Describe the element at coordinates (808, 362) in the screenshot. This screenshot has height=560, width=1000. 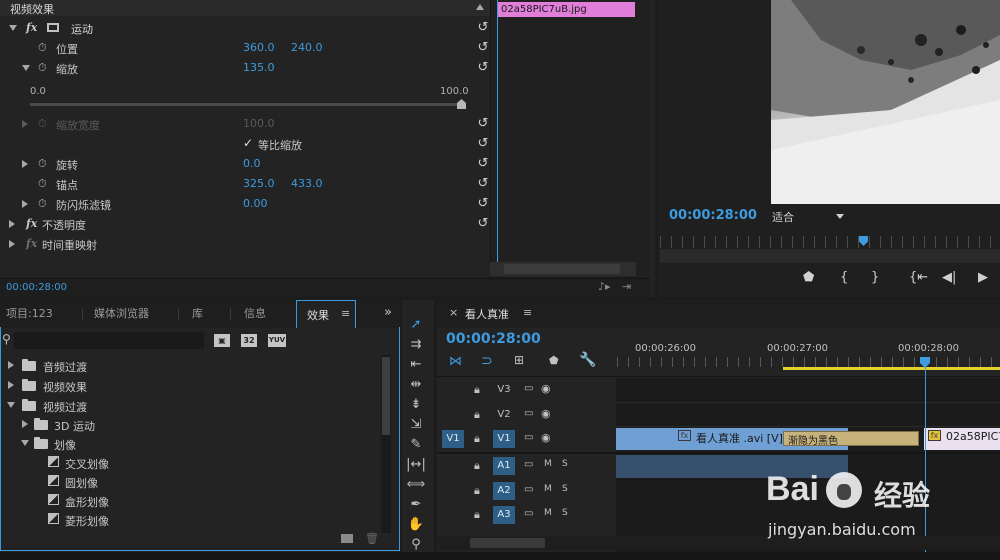
I see `timeline-ruler` at that location.